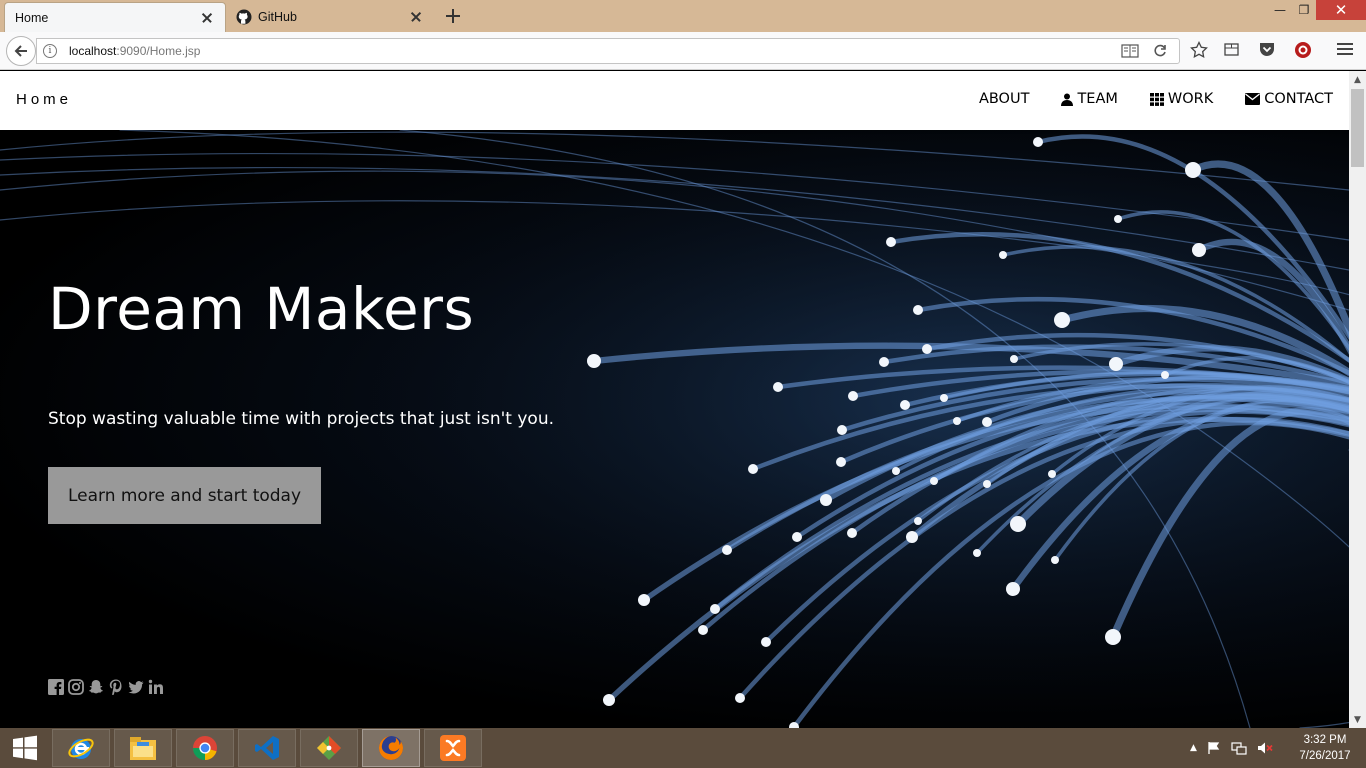  Describe the element at coordinates (330, 17) in the screenshot. I see `tab-github: GitHub` at that location.